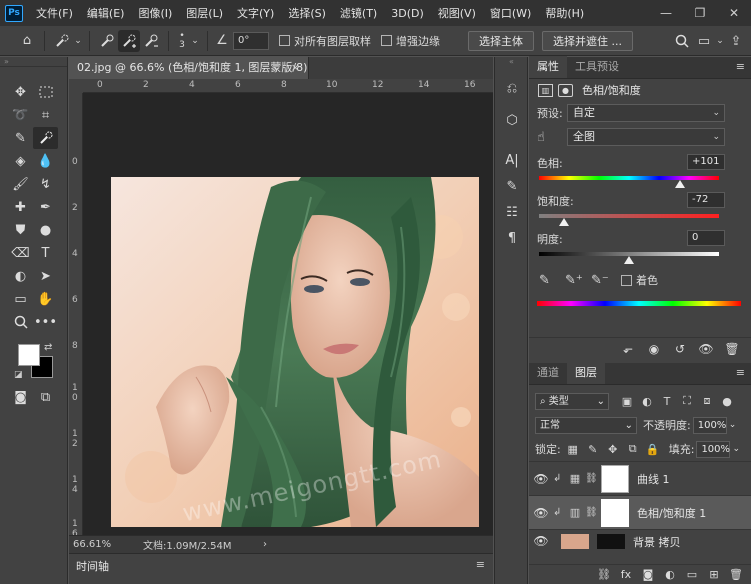 This screenshot has height=584, width=751. What do you see at coordinates (667, 401) in the screenshot?
I see `type-layer-filter-icon: T` at bounding box center [667, 401].